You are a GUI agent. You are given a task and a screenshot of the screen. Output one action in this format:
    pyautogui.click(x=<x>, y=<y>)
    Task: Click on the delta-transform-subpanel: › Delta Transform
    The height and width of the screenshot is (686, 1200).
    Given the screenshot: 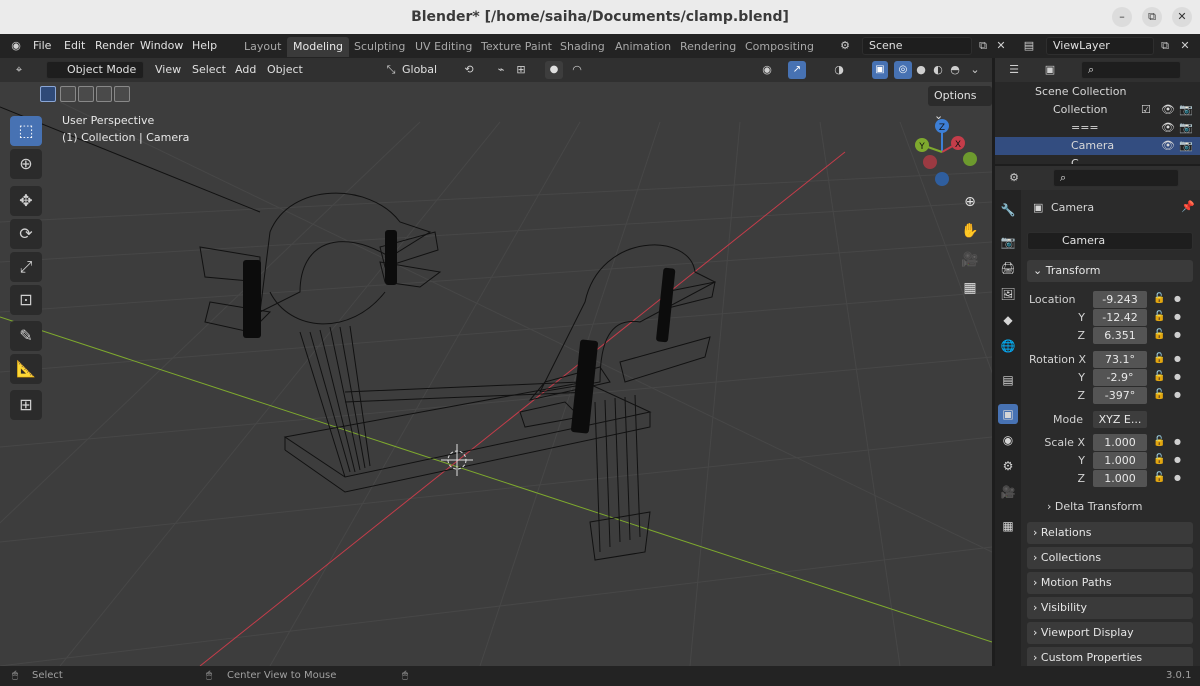 What is the action you would take?
    pyautogui.click(x=1094, y=506)
    